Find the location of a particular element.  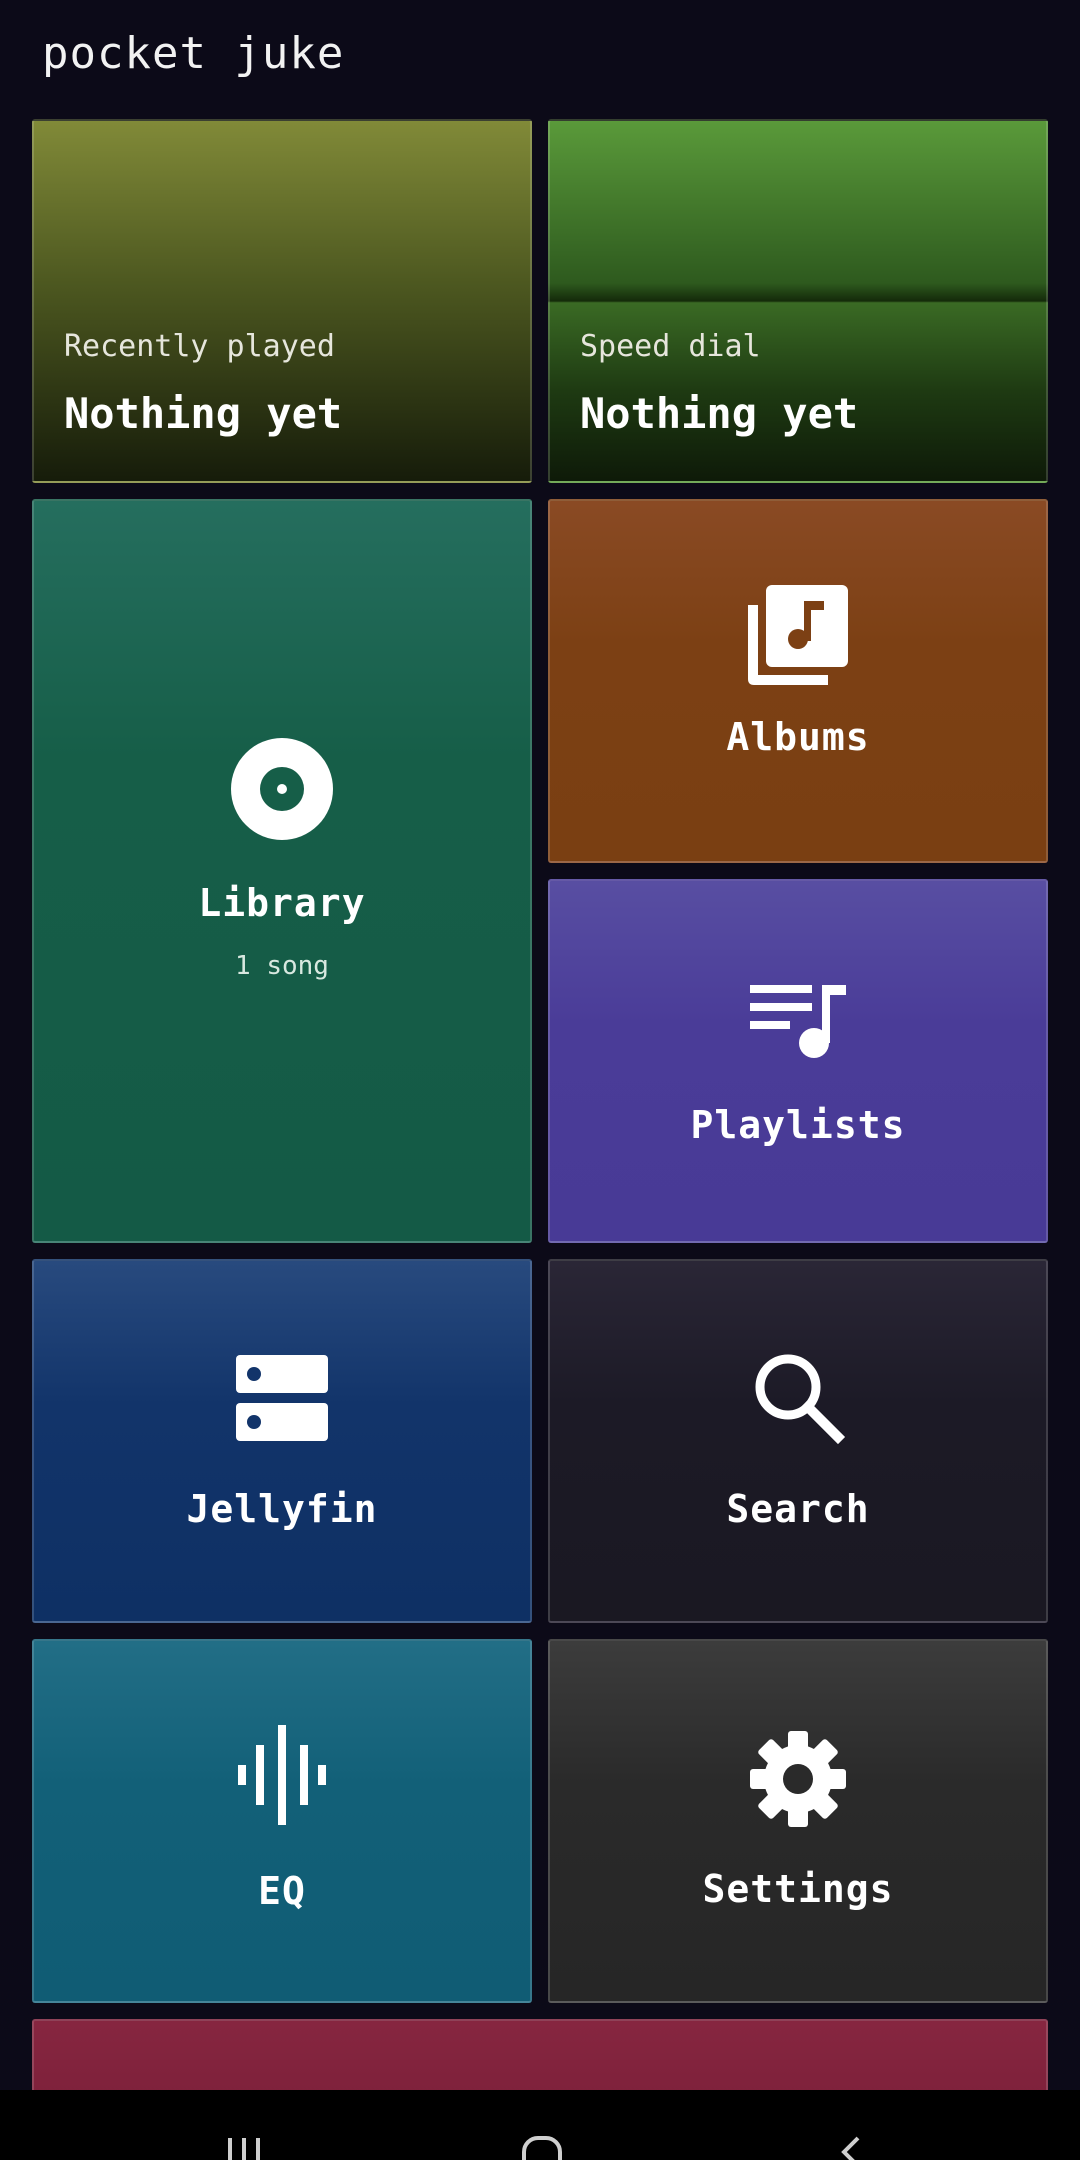

album-icon is located at coordinates (798, 635).